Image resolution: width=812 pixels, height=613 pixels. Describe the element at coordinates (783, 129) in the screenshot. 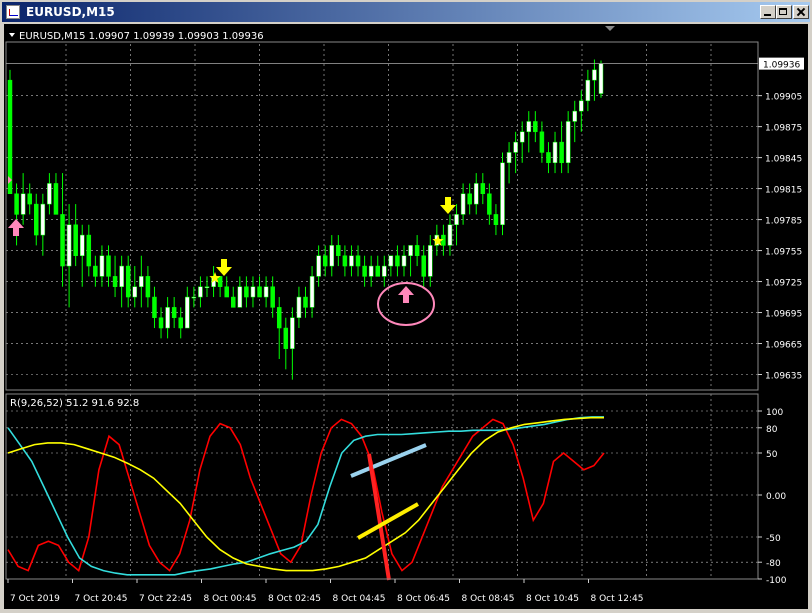

I see `price-axis-label: 1.09875` at that location.